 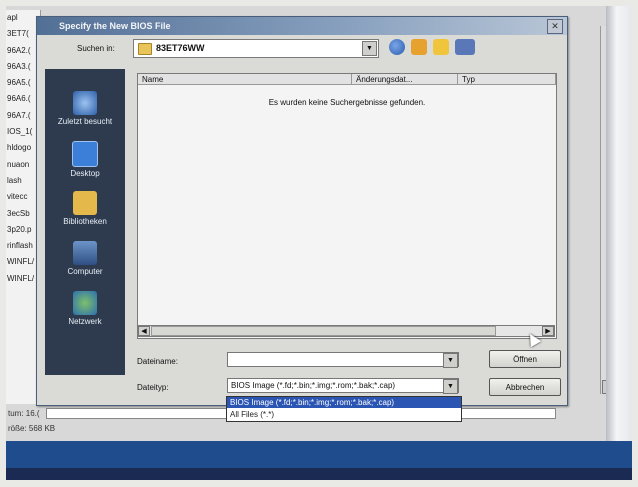 I want to click on list-item: vitecc, so click(x=23, y=197).